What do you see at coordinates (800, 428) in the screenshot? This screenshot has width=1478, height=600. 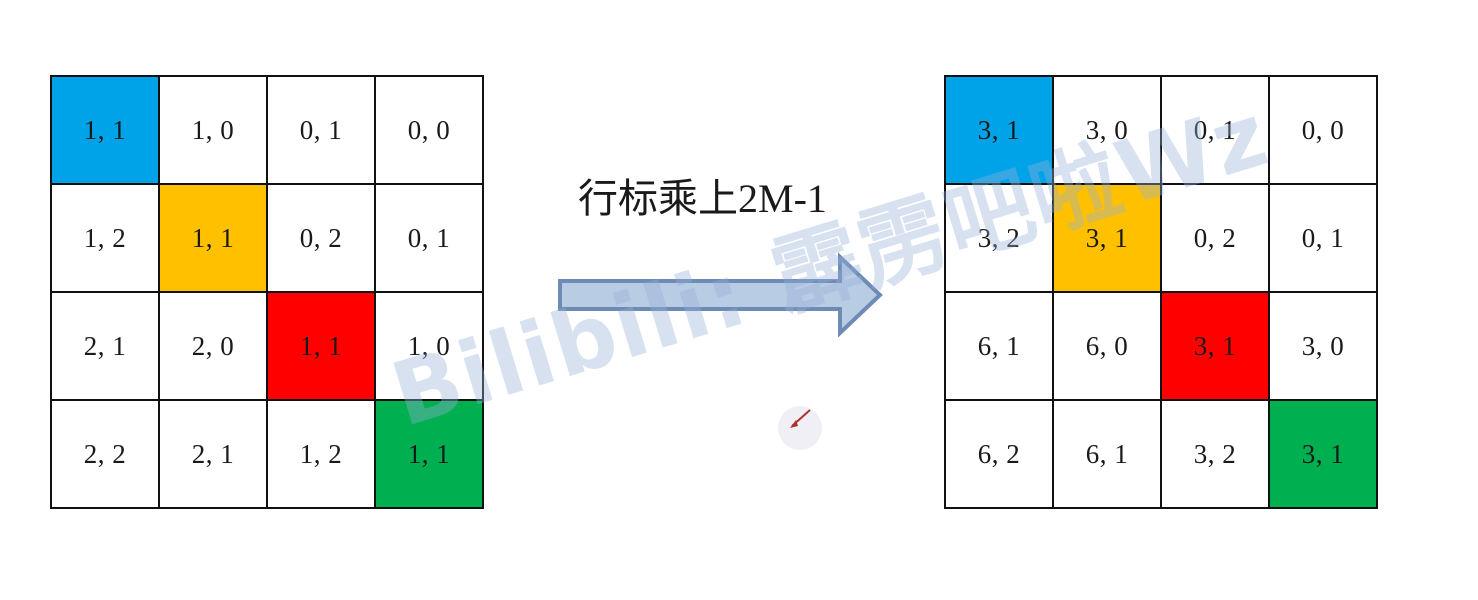 I see `pointer-cursor-icon` at bounding box center [800, 428].